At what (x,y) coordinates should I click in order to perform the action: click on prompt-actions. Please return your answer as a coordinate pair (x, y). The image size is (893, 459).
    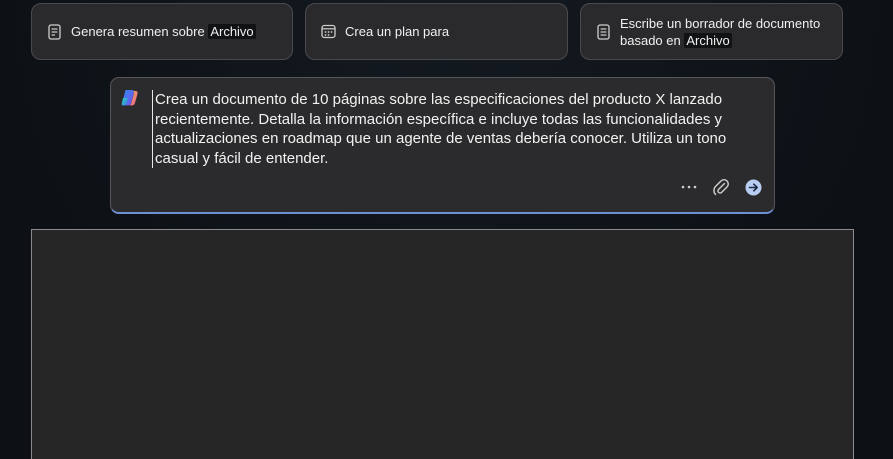
    Looking at the image, I should click on (721, 187).